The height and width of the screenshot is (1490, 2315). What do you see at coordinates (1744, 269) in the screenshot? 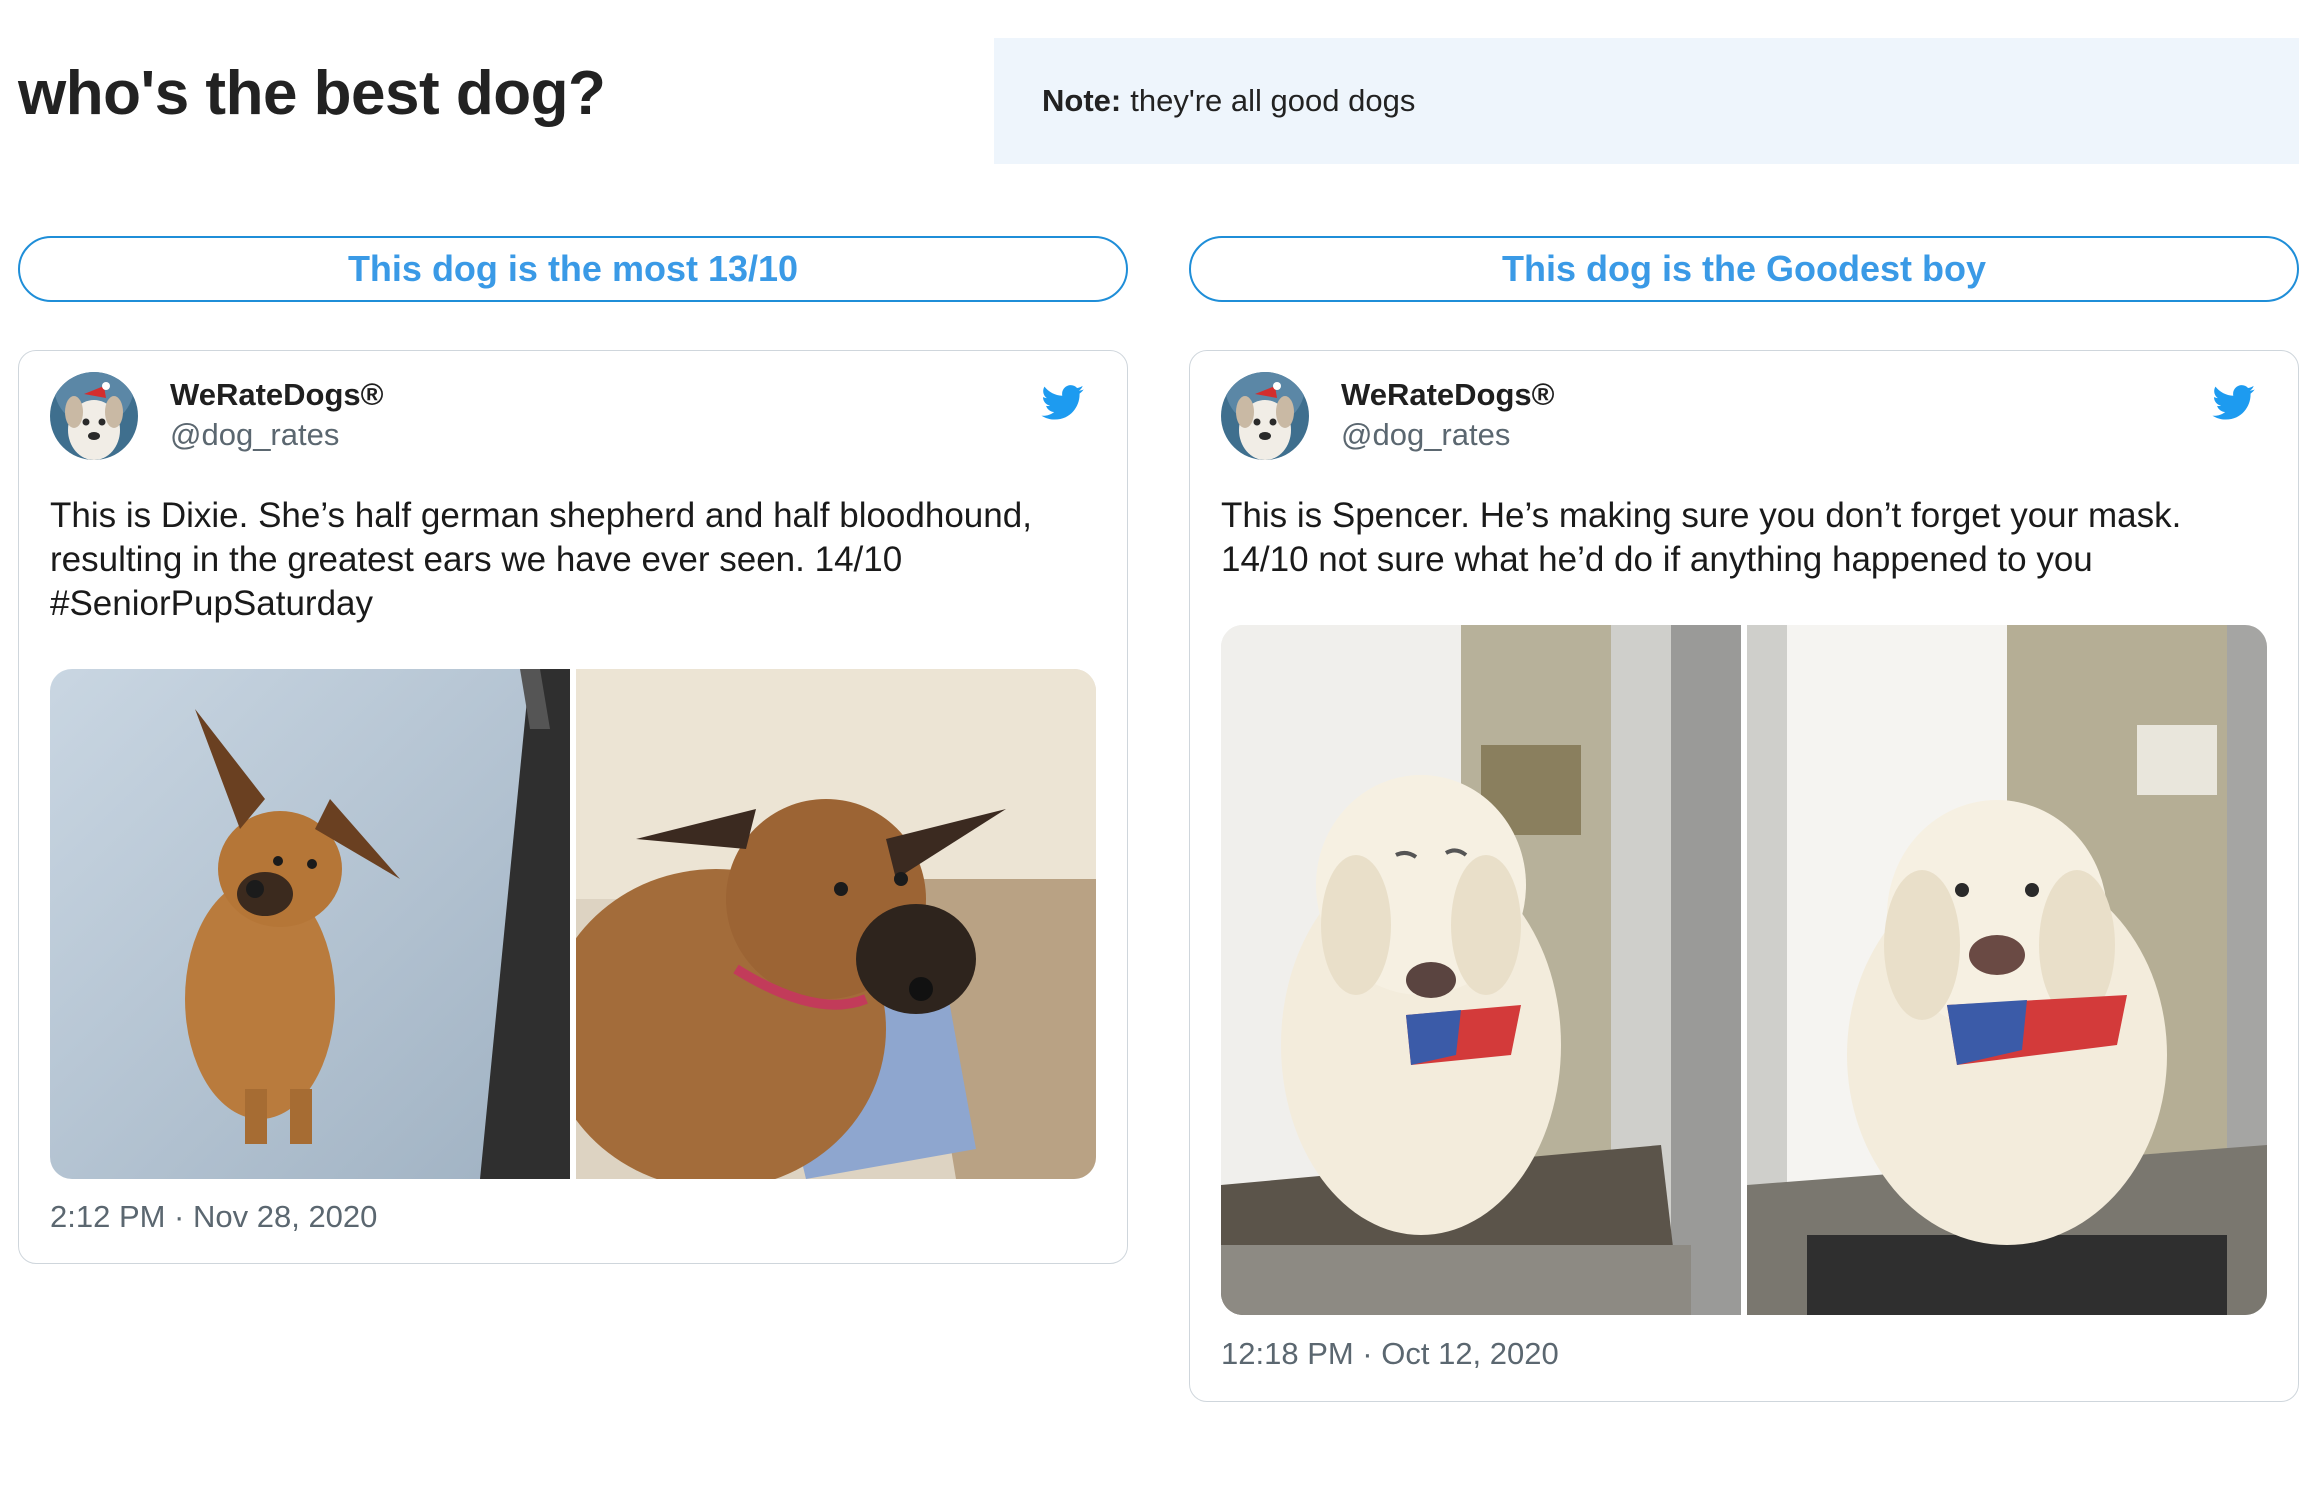
I see `vote-button-spencer: This dog is the Goodest boy` at bounding box center [1744, 269].